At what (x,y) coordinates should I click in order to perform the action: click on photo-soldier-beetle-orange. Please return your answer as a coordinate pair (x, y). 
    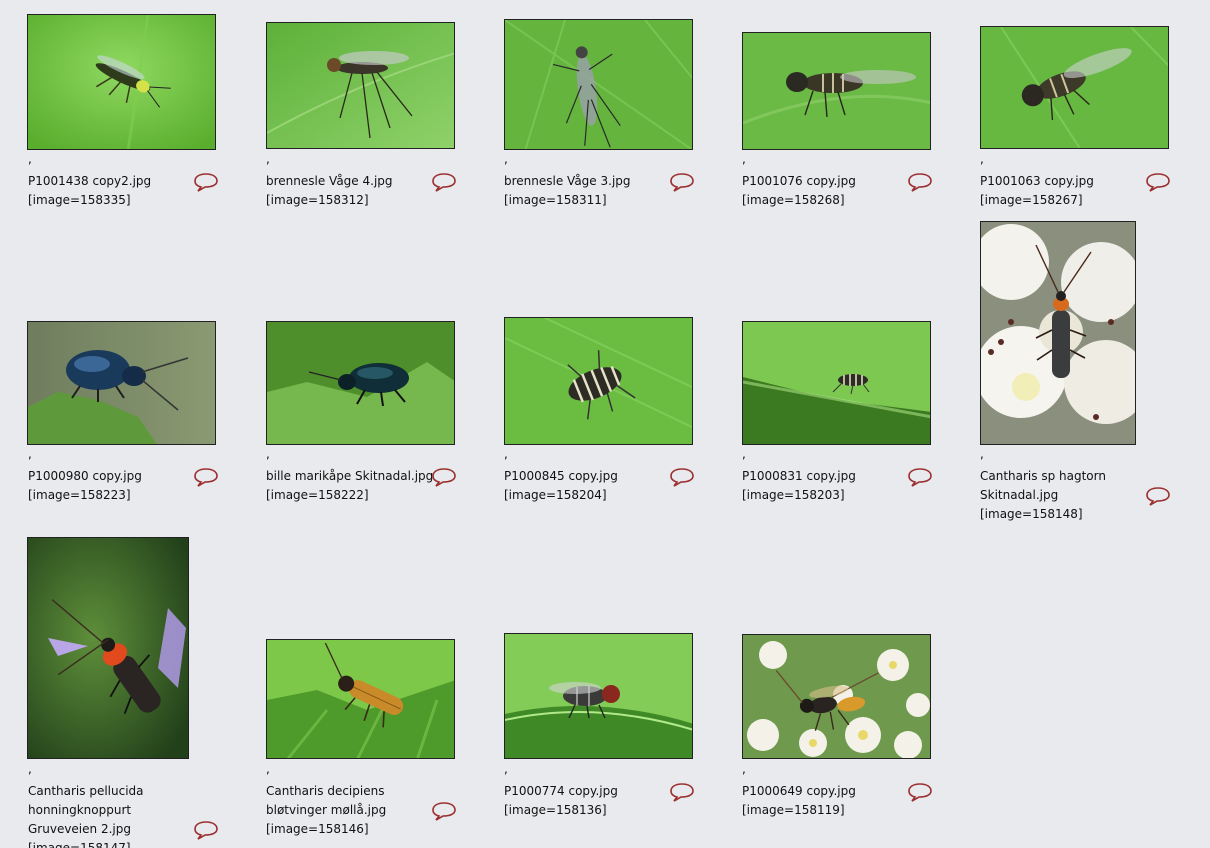
    Looking at the image, I should click on (360, 699).